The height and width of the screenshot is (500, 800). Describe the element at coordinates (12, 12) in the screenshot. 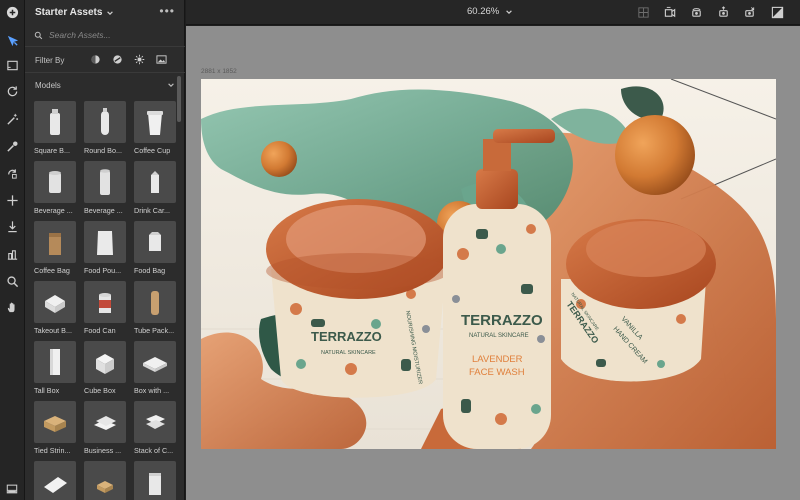

I see `add-icon` at that location.